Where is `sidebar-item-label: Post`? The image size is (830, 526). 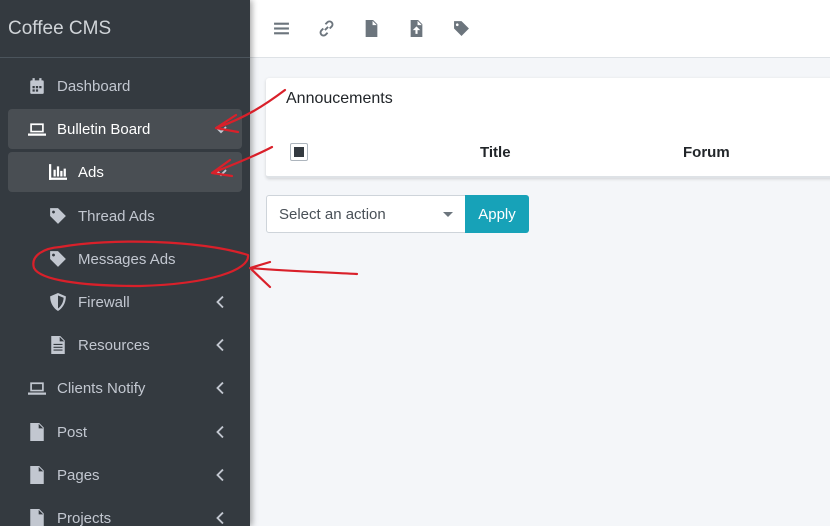 sidebar-item-label: Post is located at coordinates (72, 432).